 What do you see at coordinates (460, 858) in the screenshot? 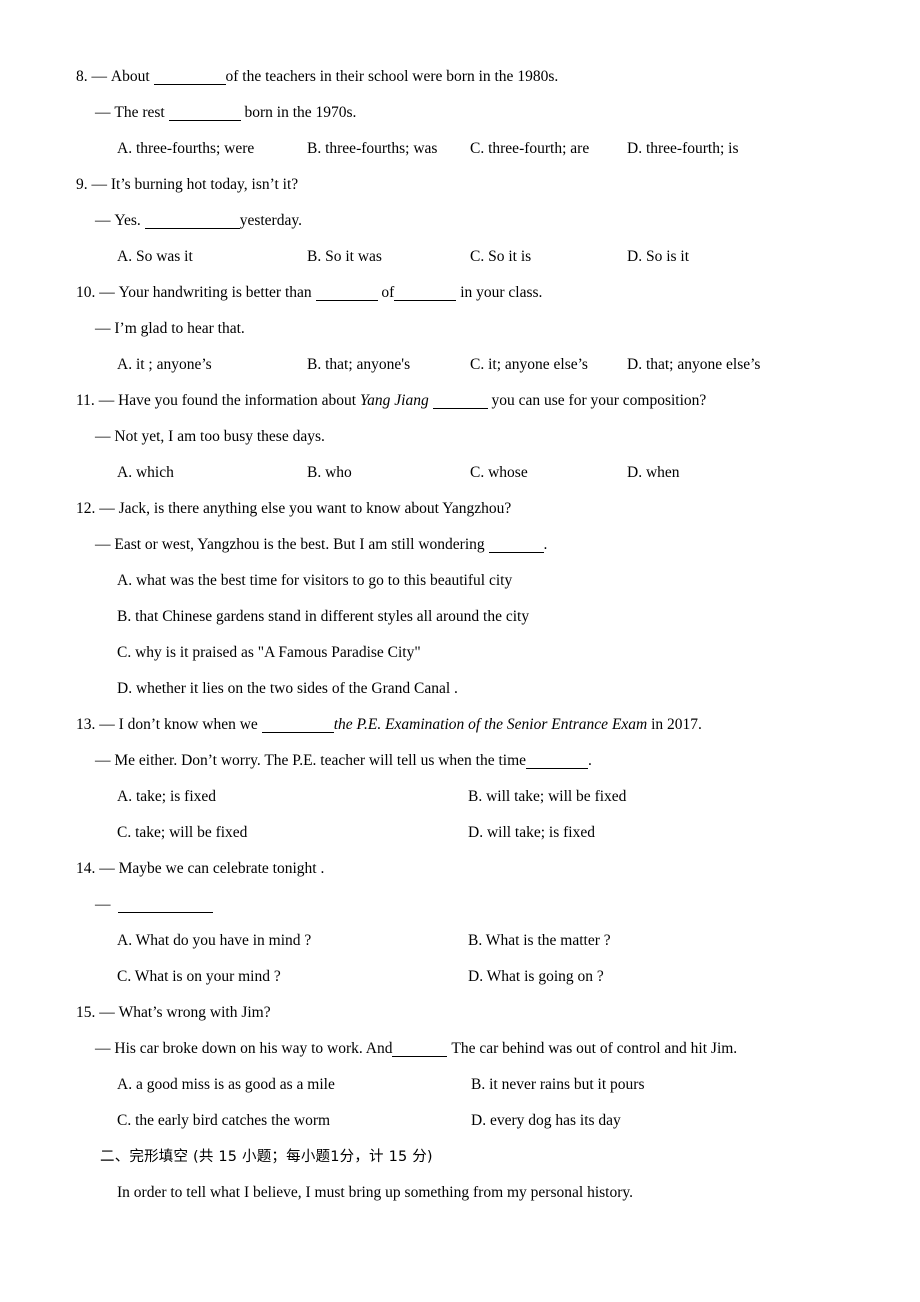
I see `question-14-stem: 14. — Maybe we can celebrate tonight .` at bounding box center [460, 858].